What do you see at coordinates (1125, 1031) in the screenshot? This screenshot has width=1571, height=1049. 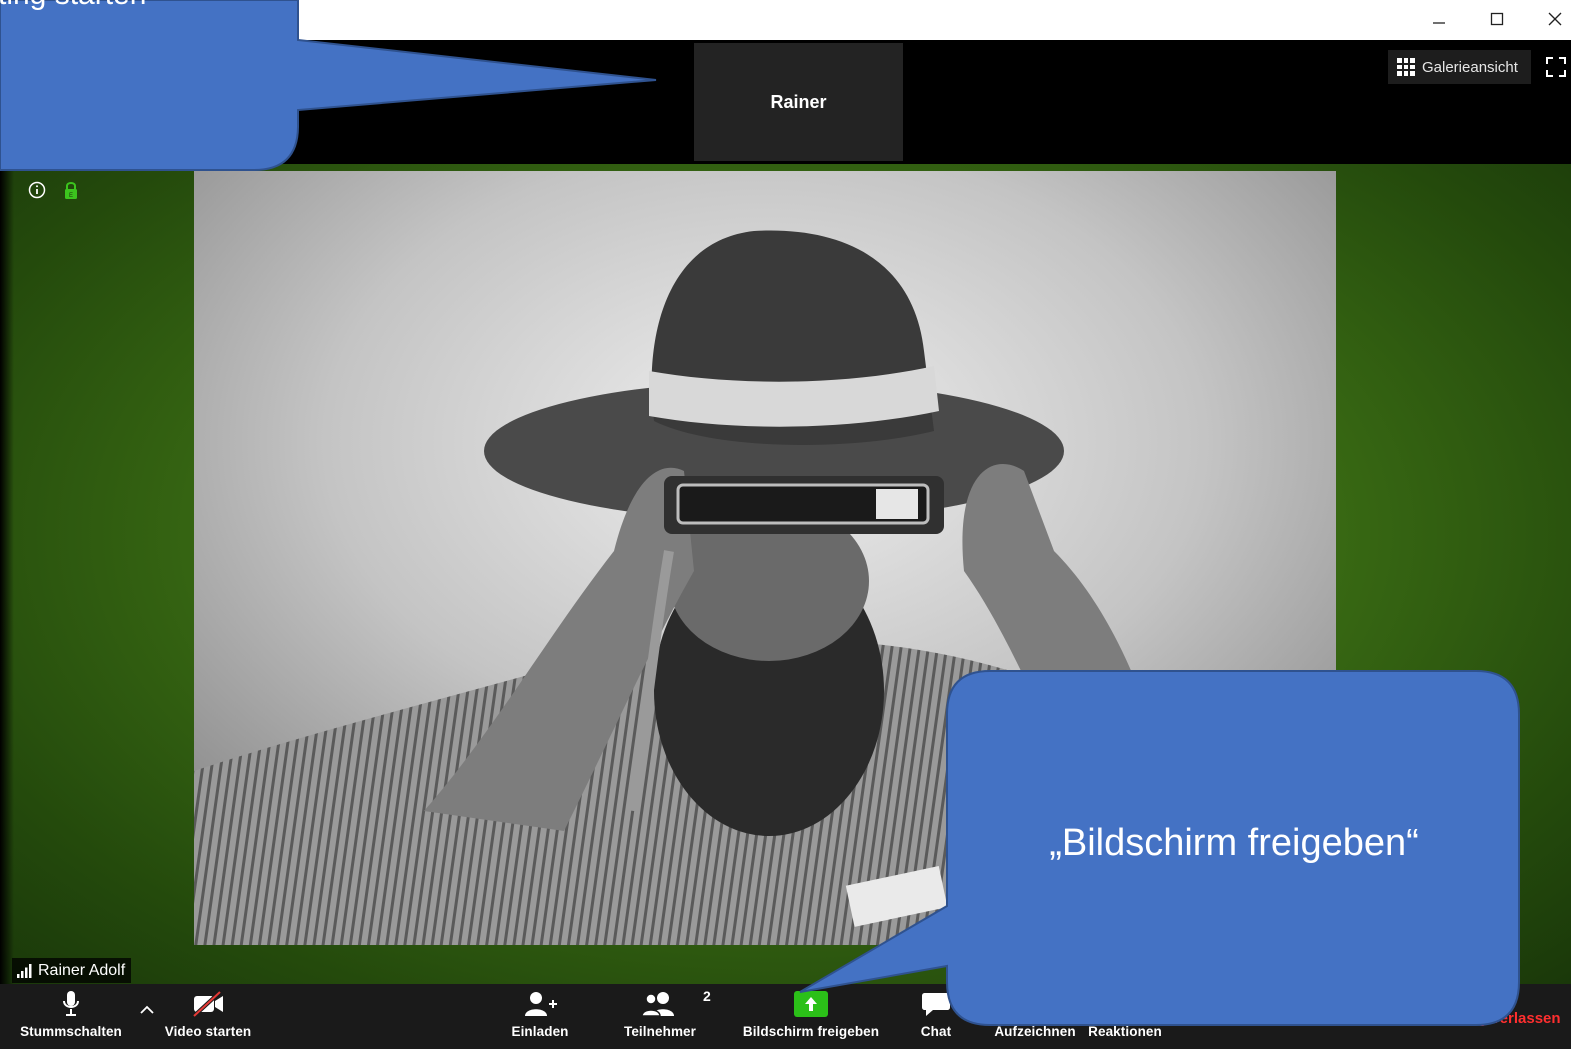 I see `reactions-label: Reaktionen` at bounding box center [1125, 1031].